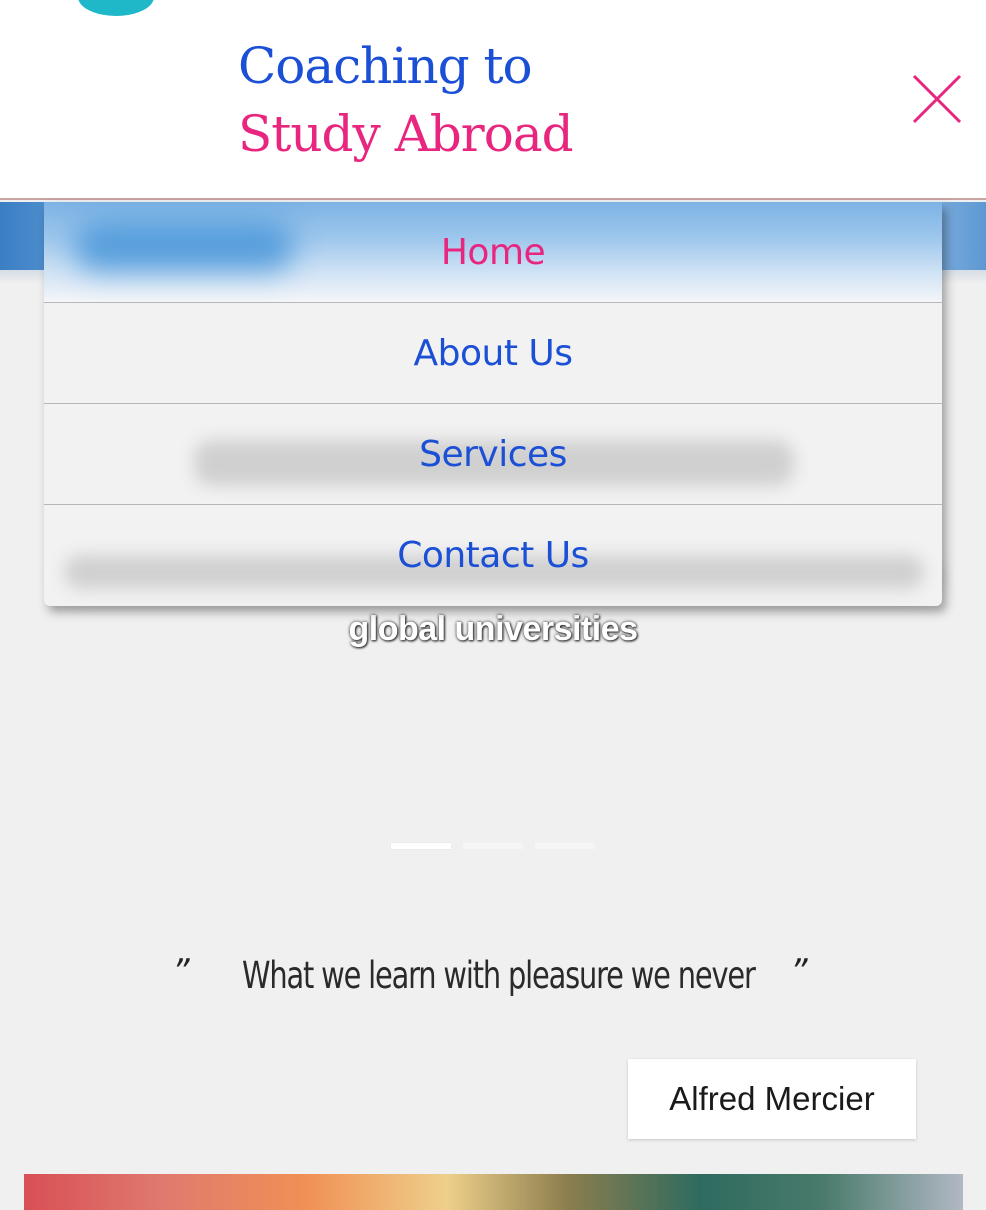 Image resolution: width=986 pixels, height=1210 pixels. I want to click on nav-item-about-us: About Us, so click(493, 353).